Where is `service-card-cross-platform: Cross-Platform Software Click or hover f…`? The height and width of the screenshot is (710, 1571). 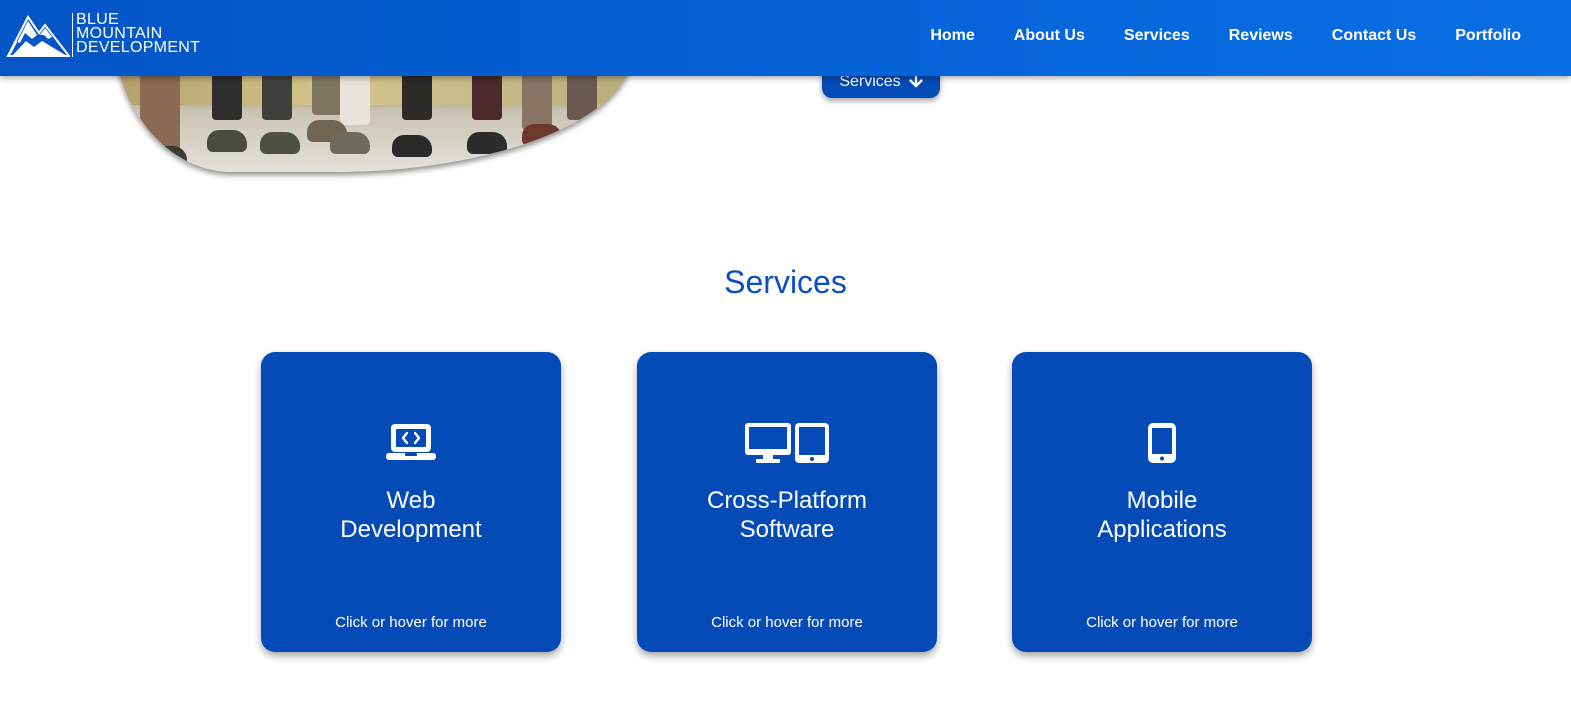 service-card-cross-platform: Cross-Platform Software Click or hover f… is located at coordinates (787, 502).